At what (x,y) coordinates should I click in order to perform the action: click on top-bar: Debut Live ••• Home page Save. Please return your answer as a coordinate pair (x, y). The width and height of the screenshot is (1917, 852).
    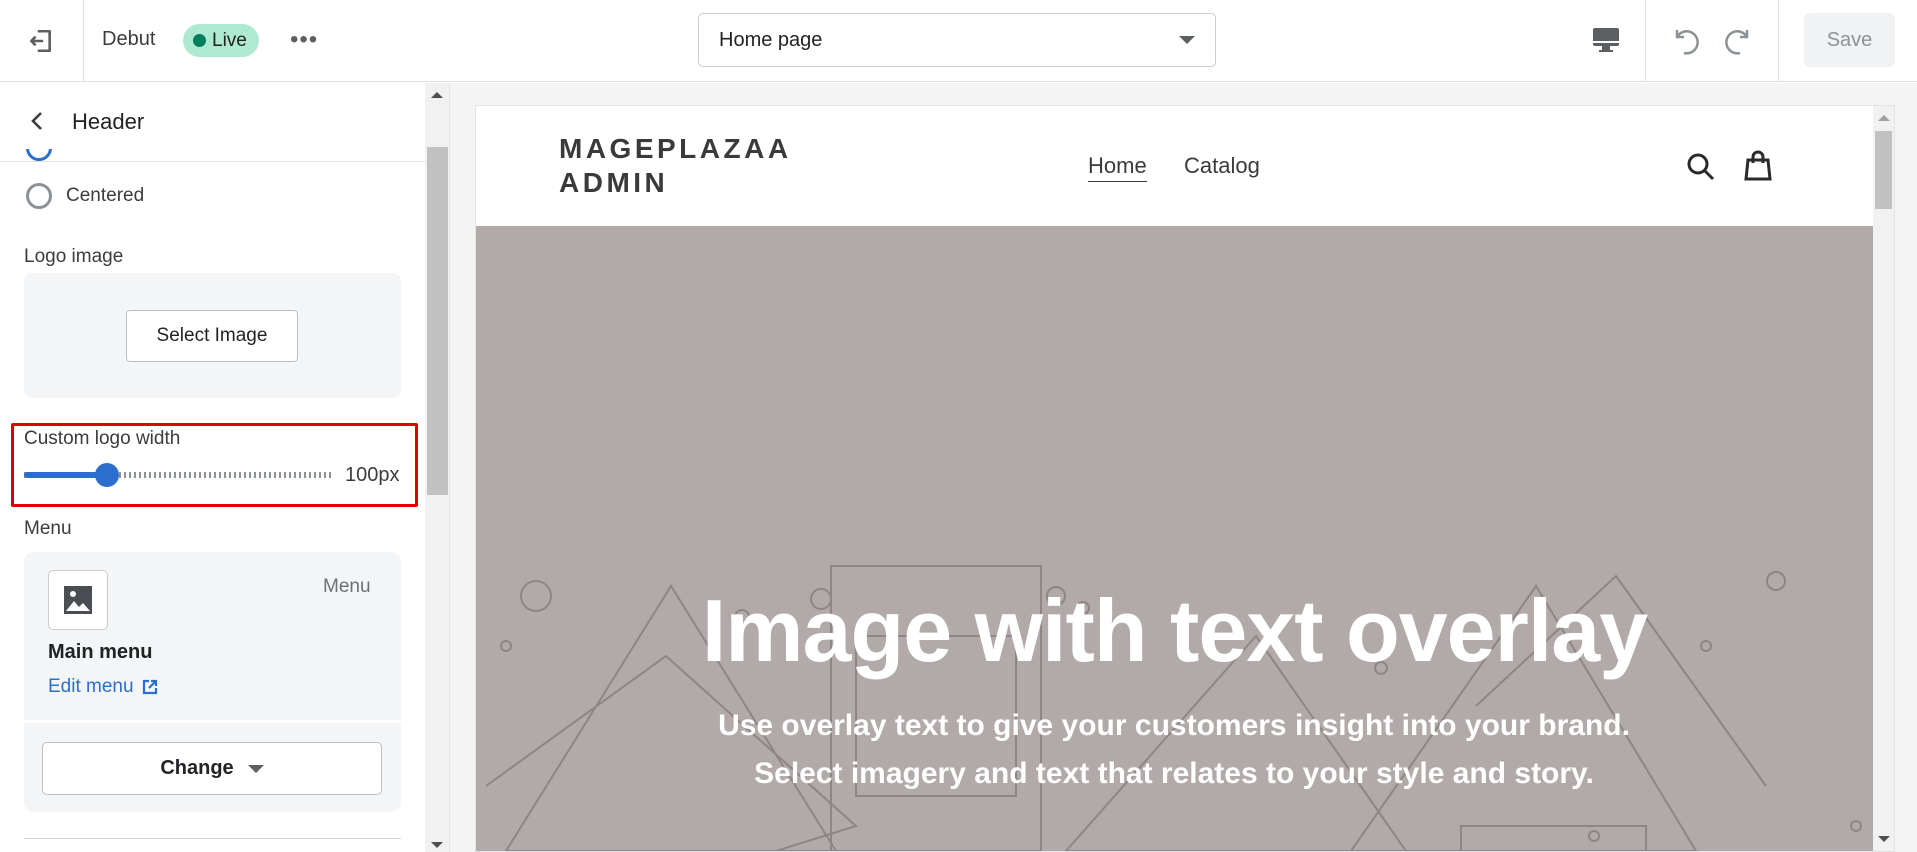
    Looking at the image, I should click on (958, 41).